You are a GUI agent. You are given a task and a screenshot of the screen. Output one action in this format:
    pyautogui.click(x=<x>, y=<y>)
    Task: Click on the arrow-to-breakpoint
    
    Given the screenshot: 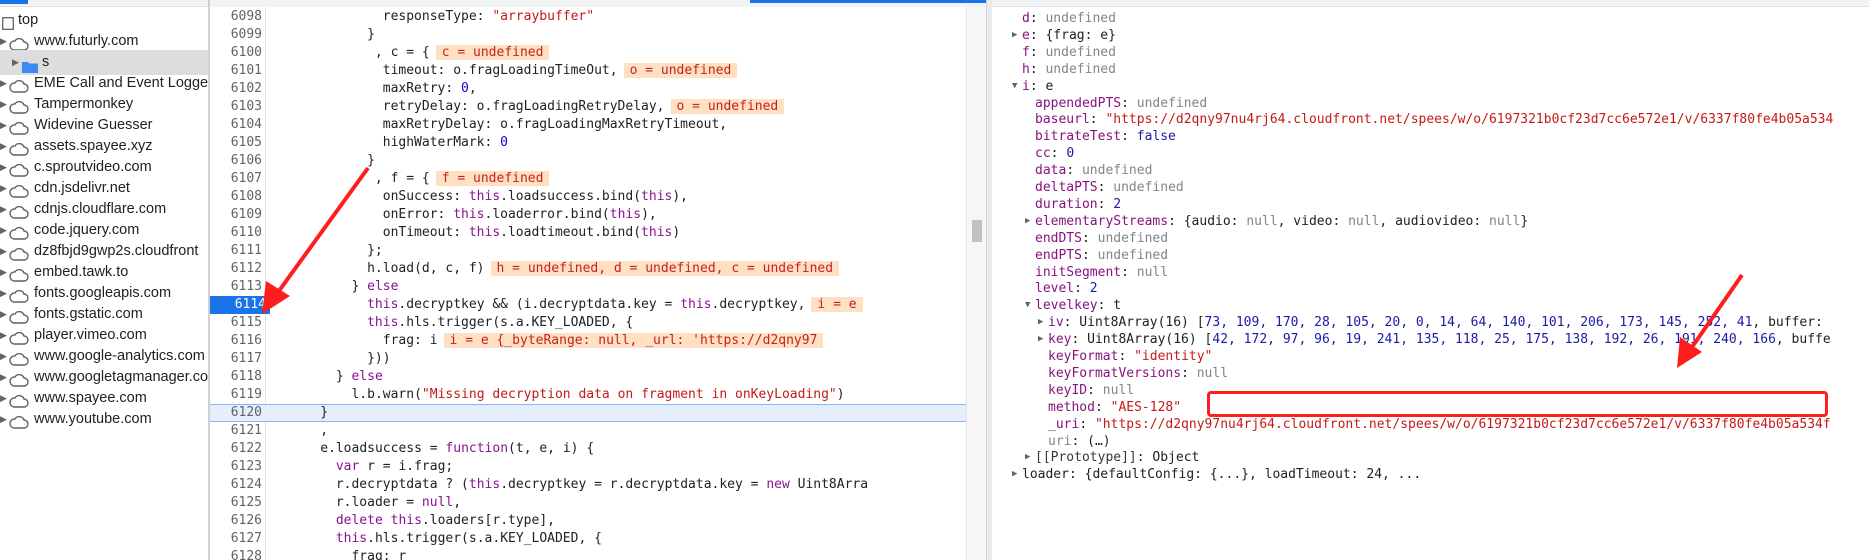 What is the action you would take?
    pyautogui.click(x=316, y=240)
    